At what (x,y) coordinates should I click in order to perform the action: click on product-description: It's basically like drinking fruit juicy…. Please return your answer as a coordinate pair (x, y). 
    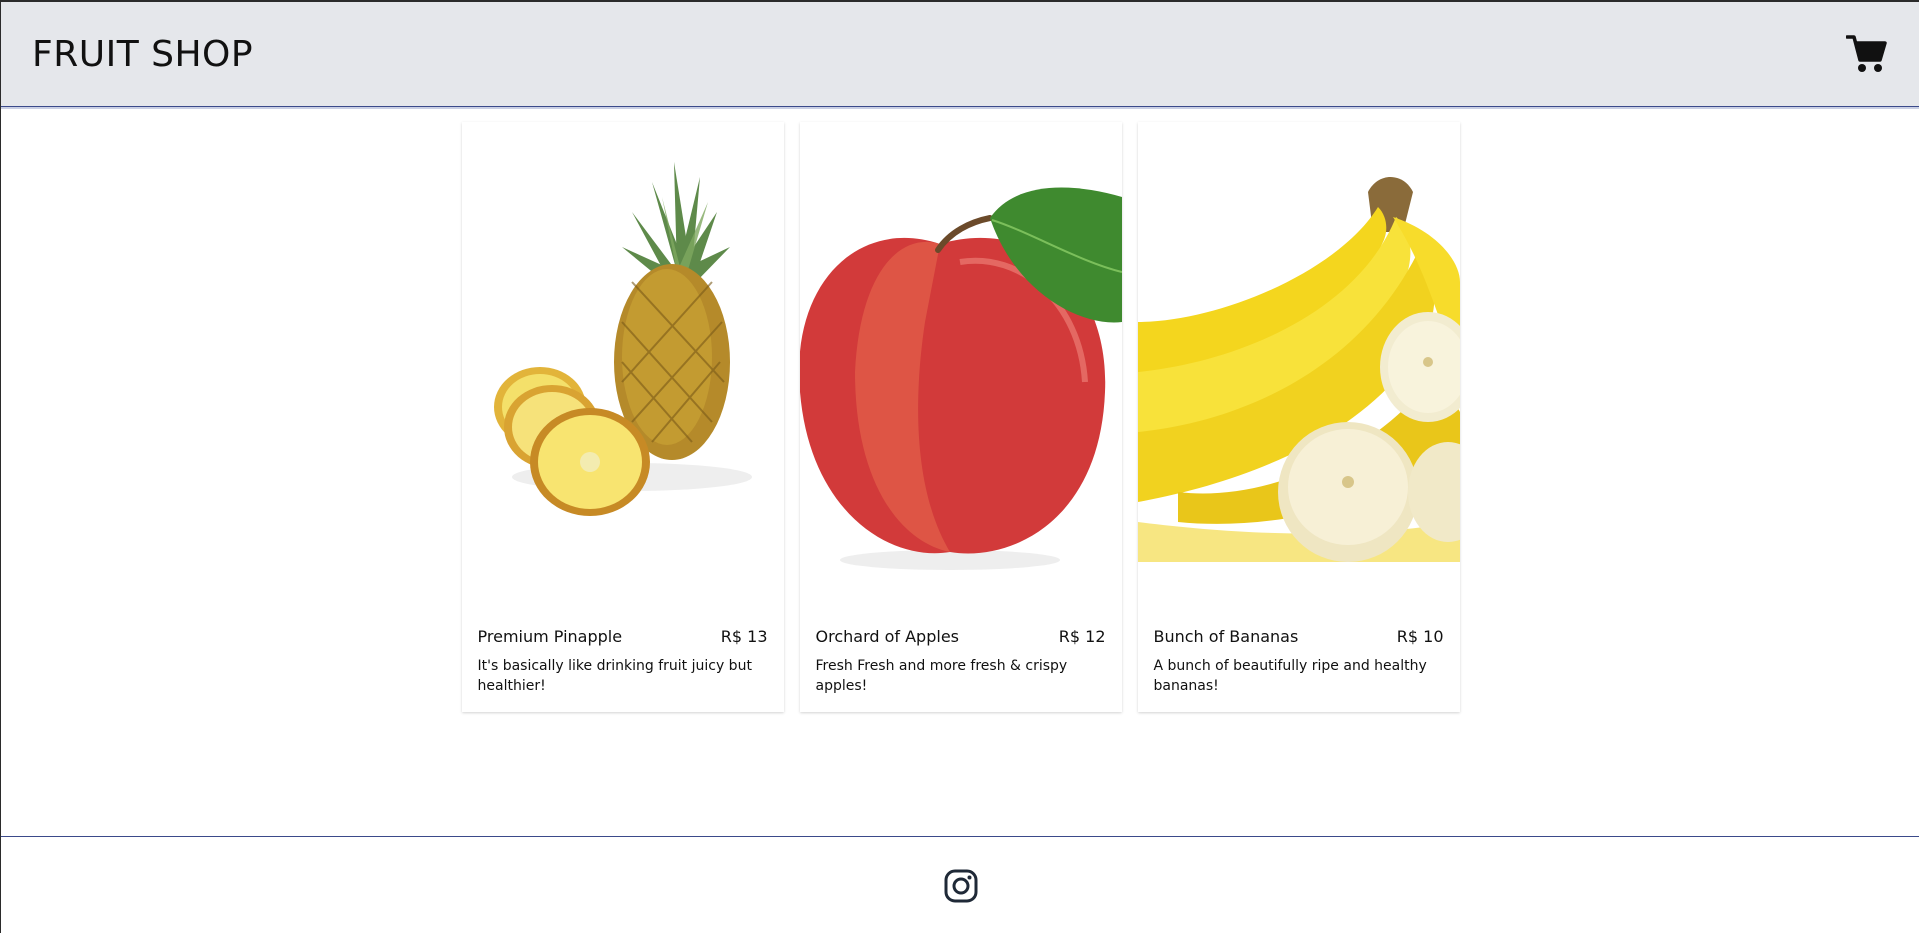
    Looking at the image, I should click on (614, 676).